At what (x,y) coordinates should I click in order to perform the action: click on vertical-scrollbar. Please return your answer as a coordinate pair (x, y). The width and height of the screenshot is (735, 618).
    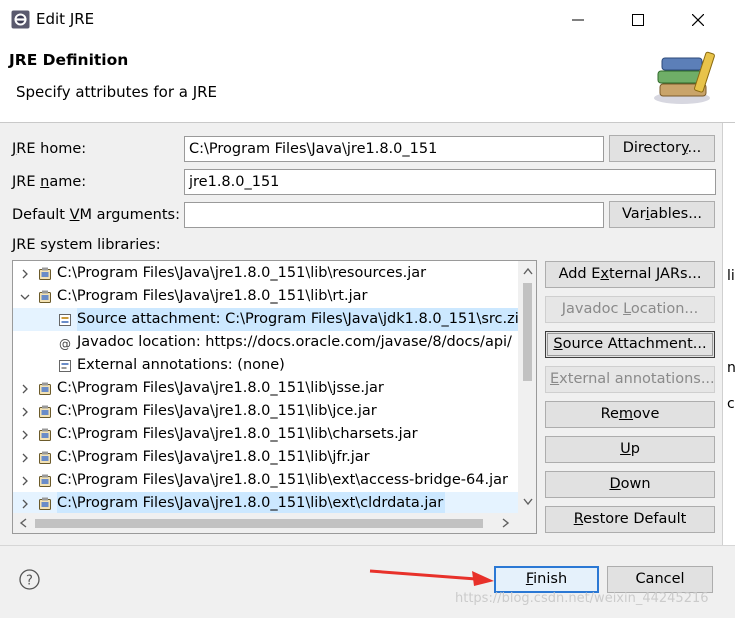
    Looking at the image, I should click on (527, 387).